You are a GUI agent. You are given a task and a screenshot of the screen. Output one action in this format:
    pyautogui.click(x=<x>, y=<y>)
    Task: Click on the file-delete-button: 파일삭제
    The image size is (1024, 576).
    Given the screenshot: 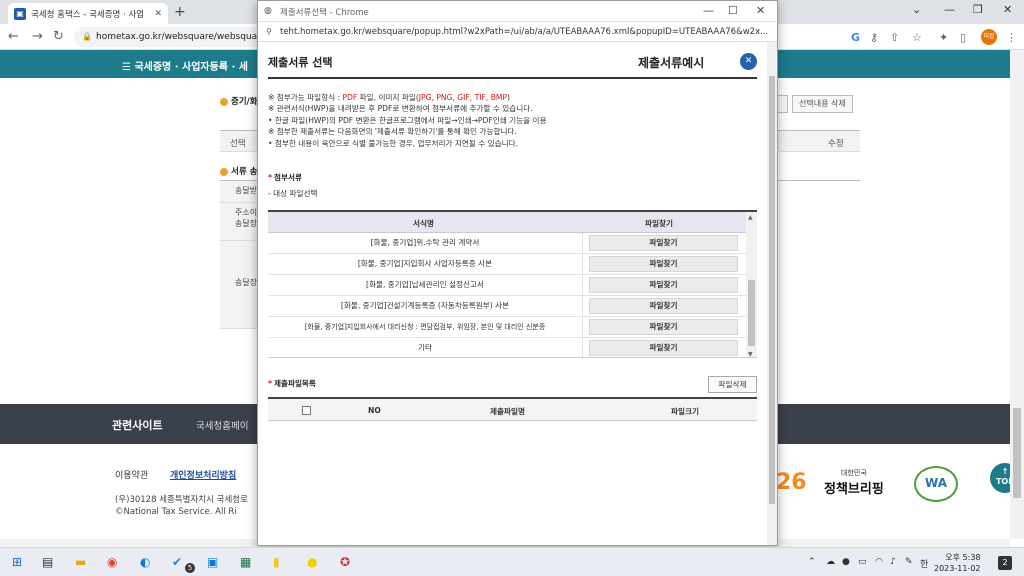 What is the action you would take?
    pyautogui.click(x=732, y=384)
    